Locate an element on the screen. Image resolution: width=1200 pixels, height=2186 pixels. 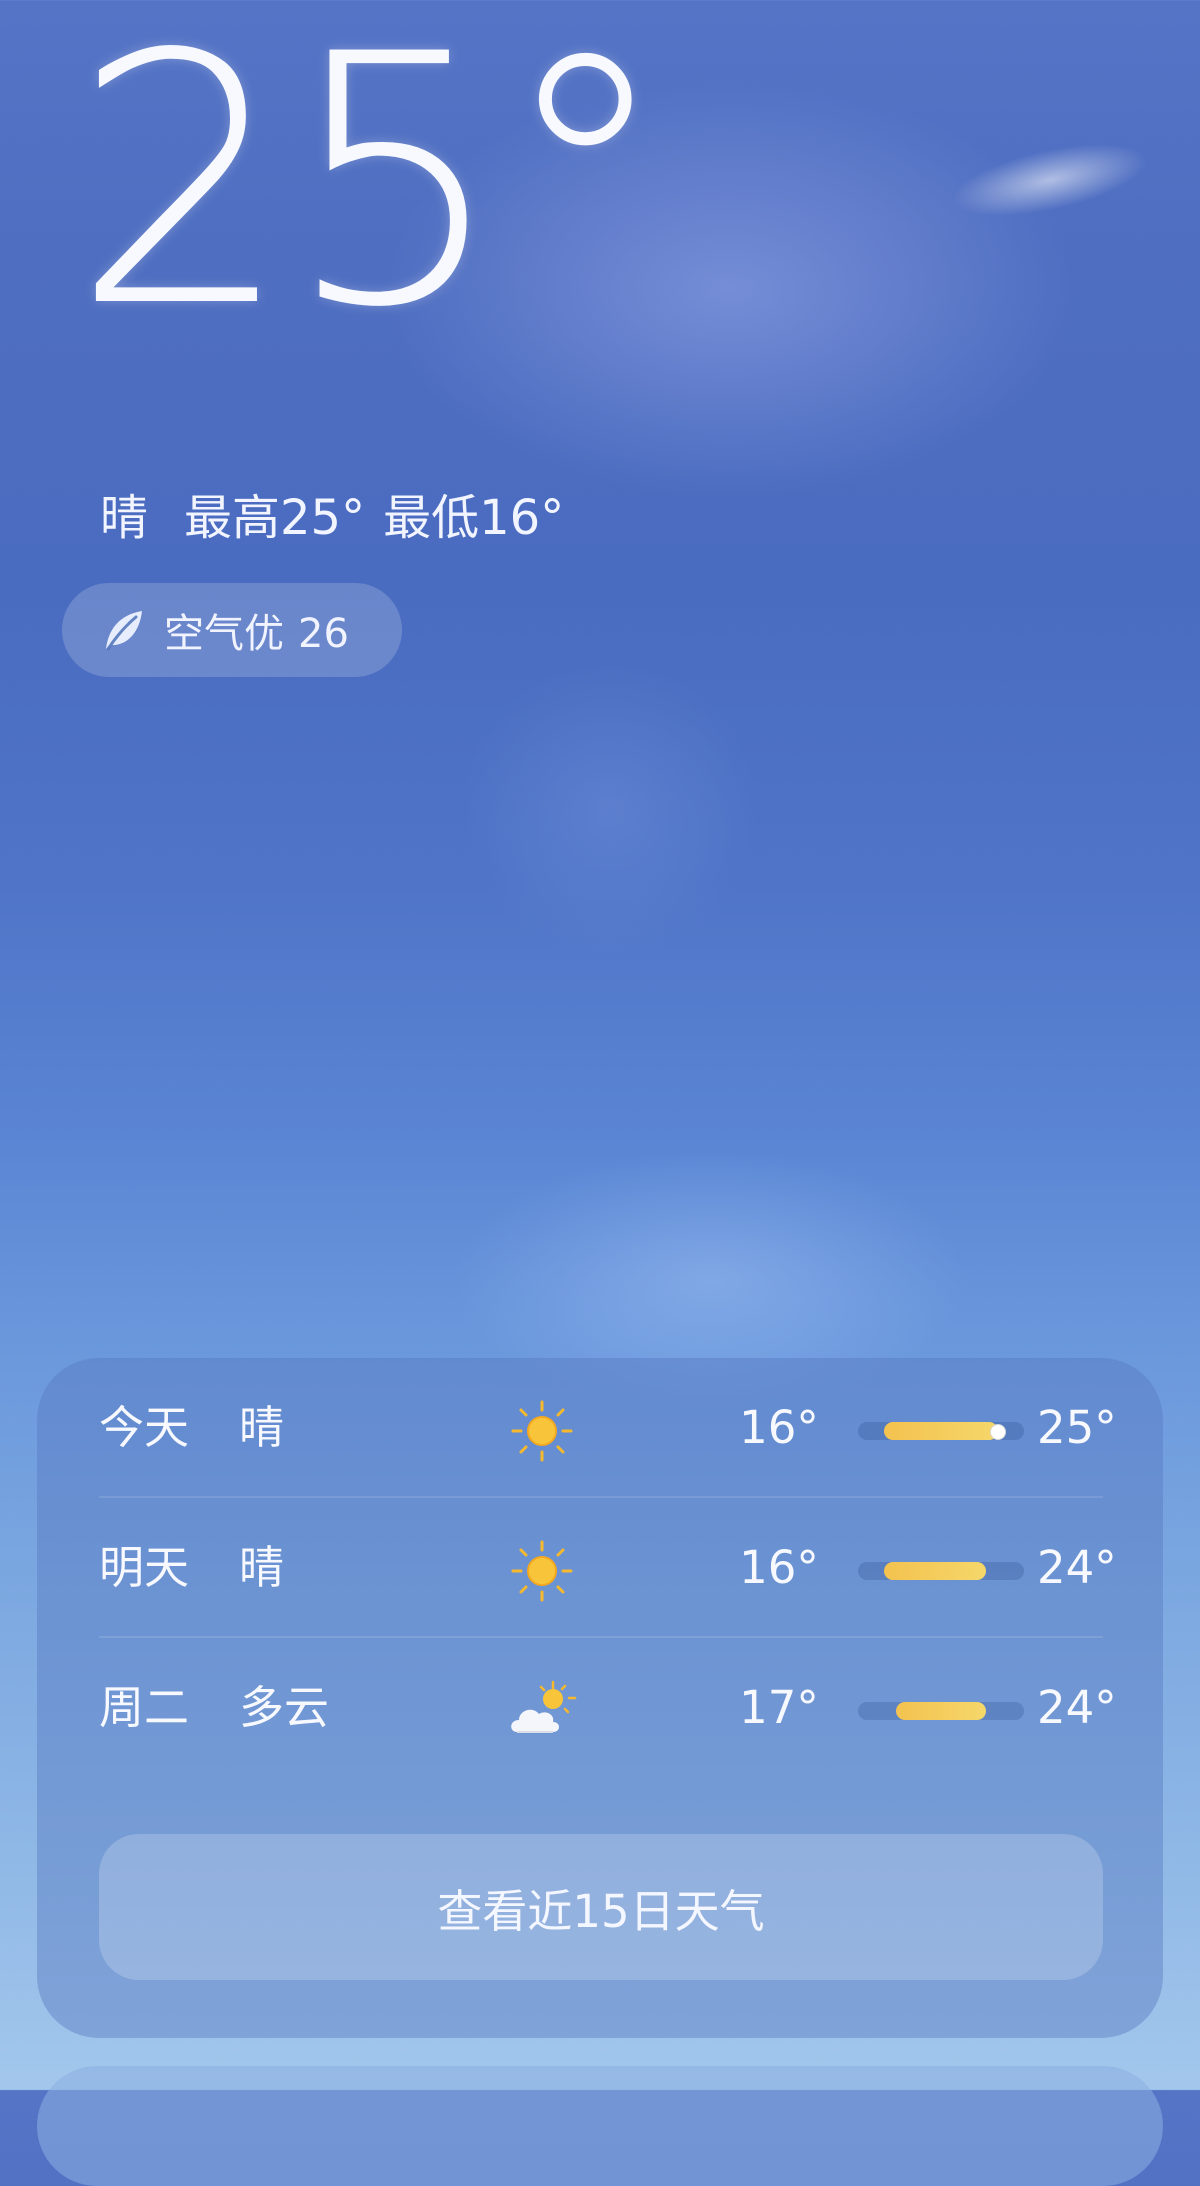
partly-cloudy-icon is located at coordinates (544, 1706).